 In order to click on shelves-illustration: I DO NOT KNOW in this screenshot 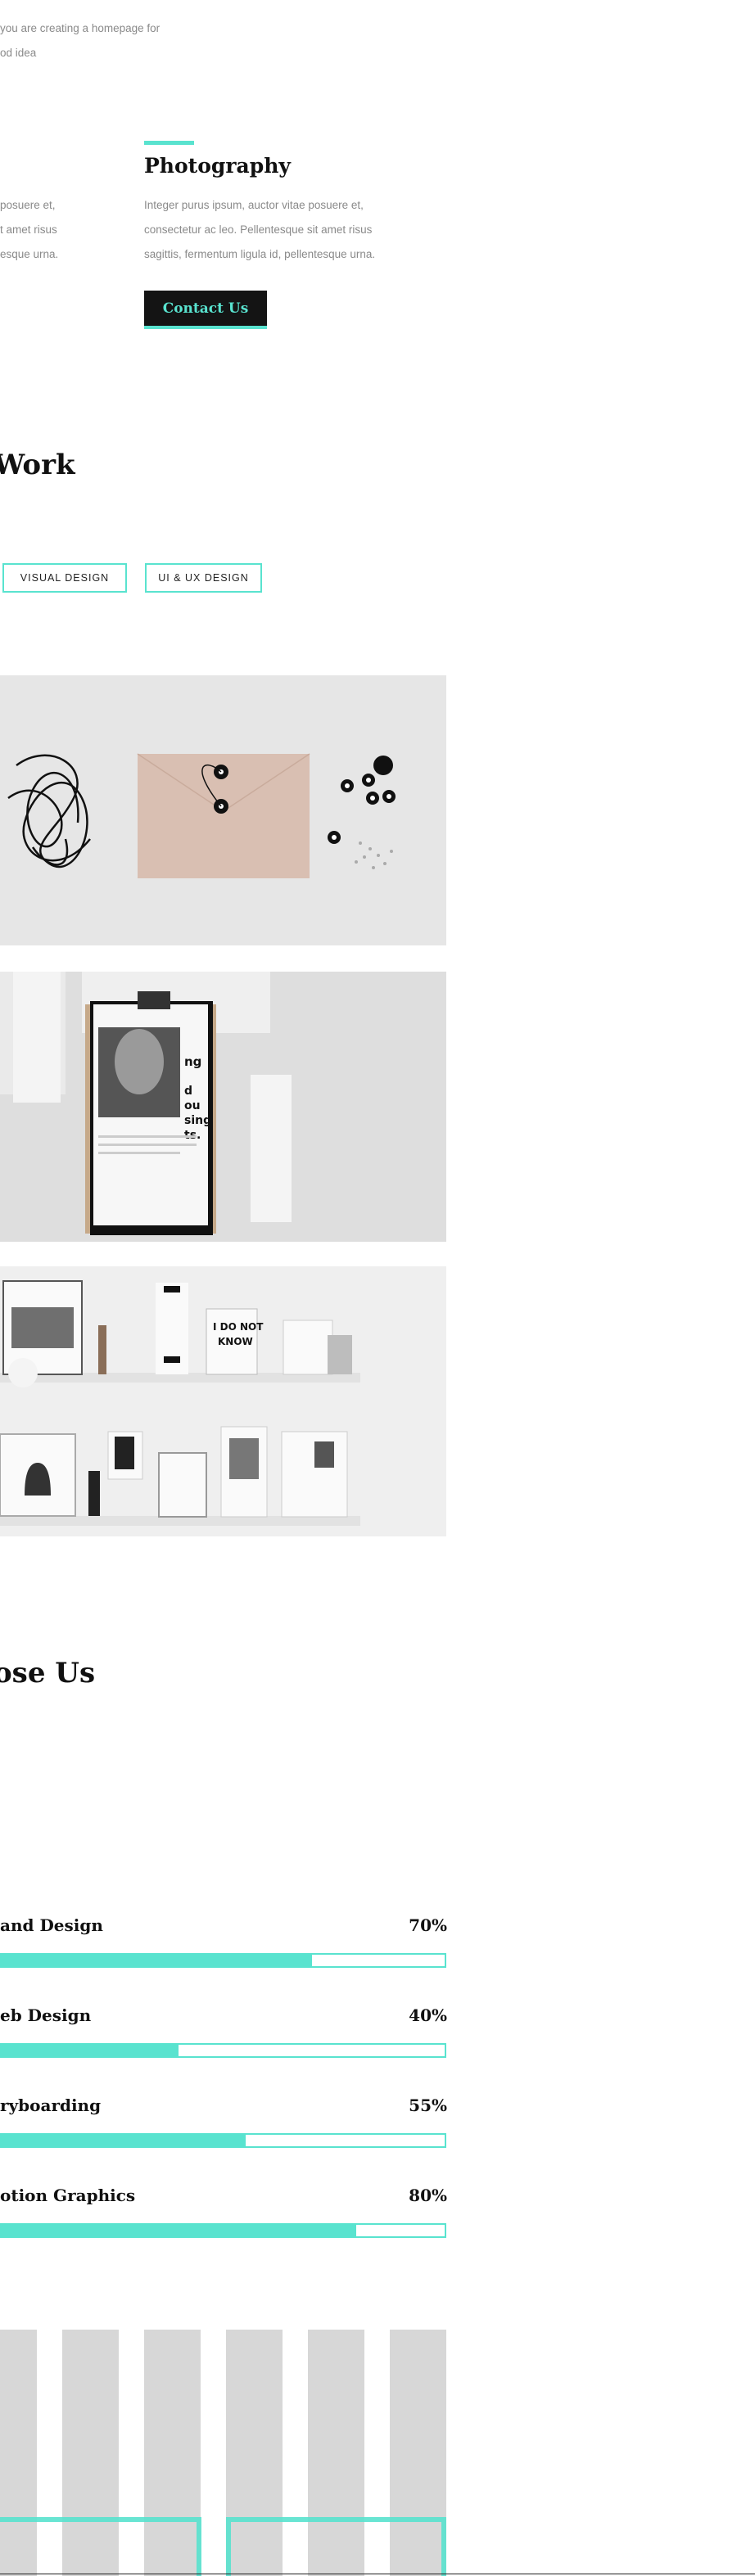, I will do `click(223, 1401)`.